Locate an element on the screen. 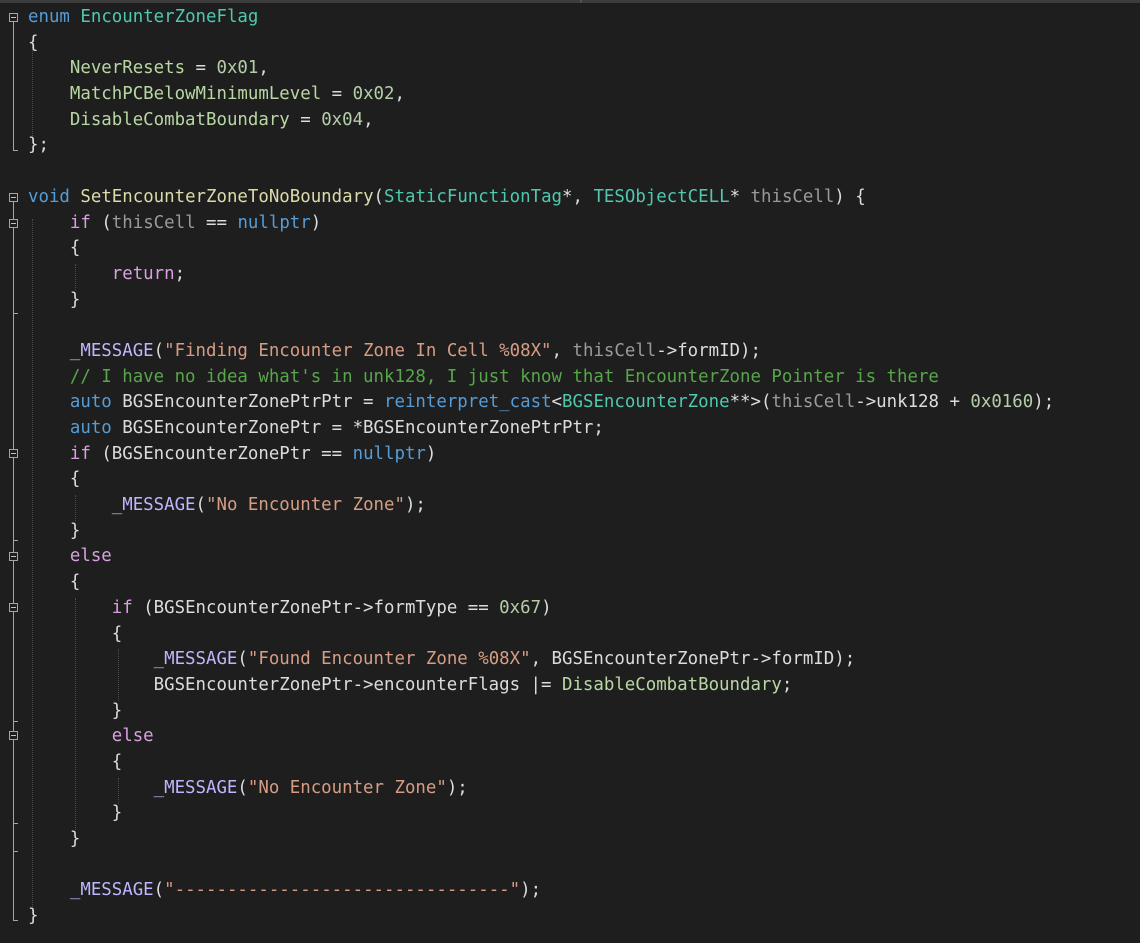 Image resolution: width=1140 pixels, height=943 pixels. code-token: 0x04 is located at coordinates (342, 119).